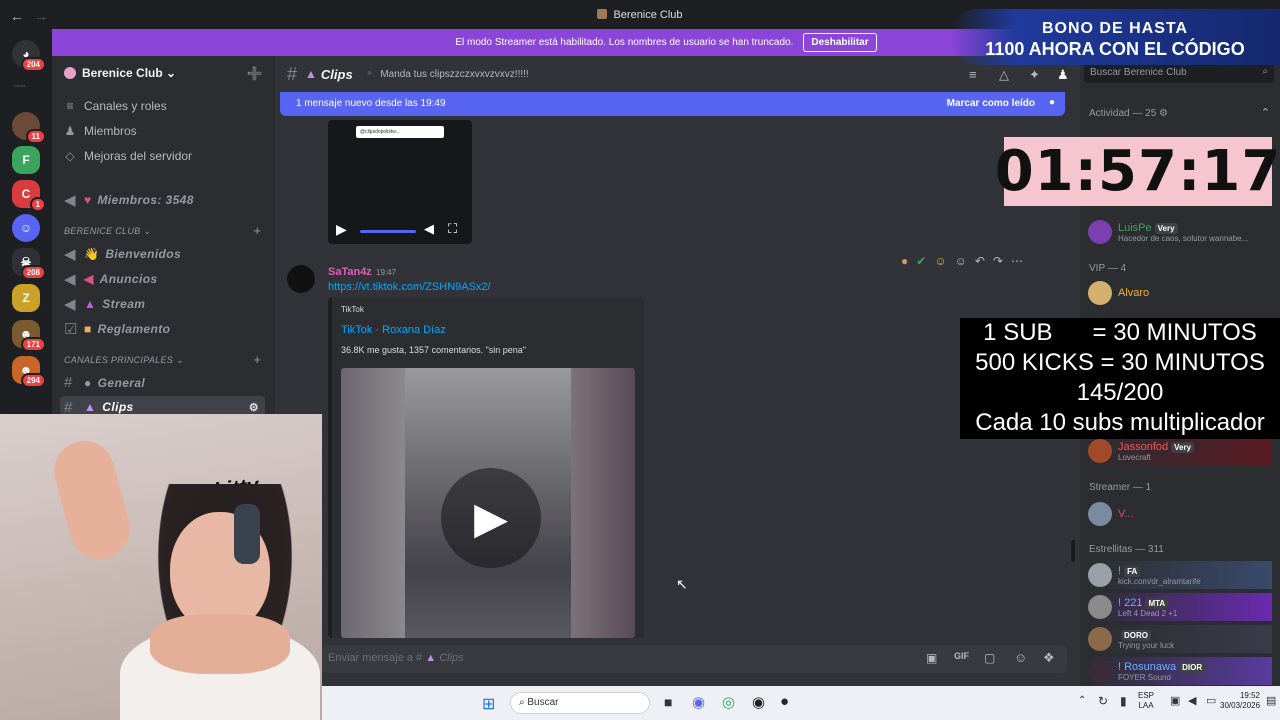 This screenshot has height=720, width=1280. I want to click on add-member-icon: ➕, so click(255, 74).